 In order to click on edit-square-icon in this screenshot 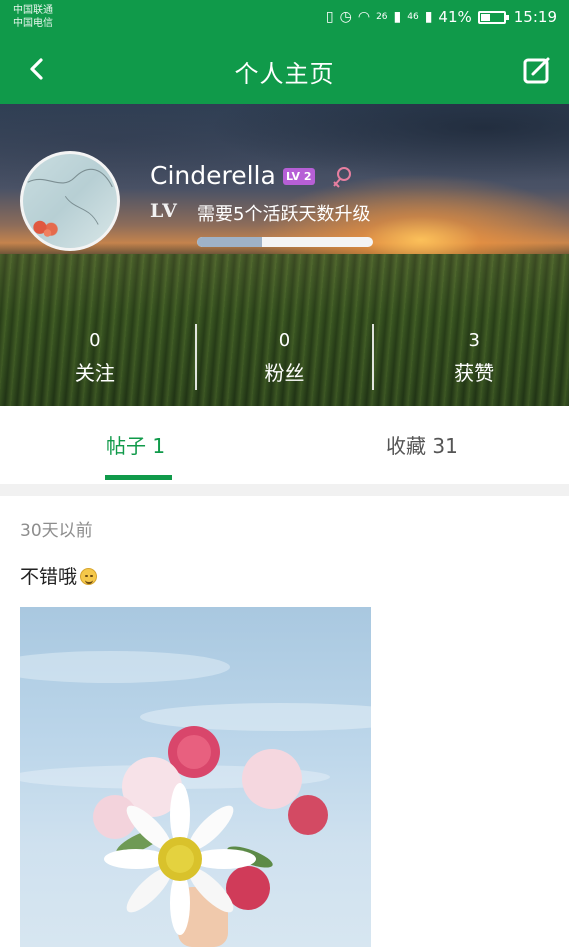, I will do `click(538, 69)`.